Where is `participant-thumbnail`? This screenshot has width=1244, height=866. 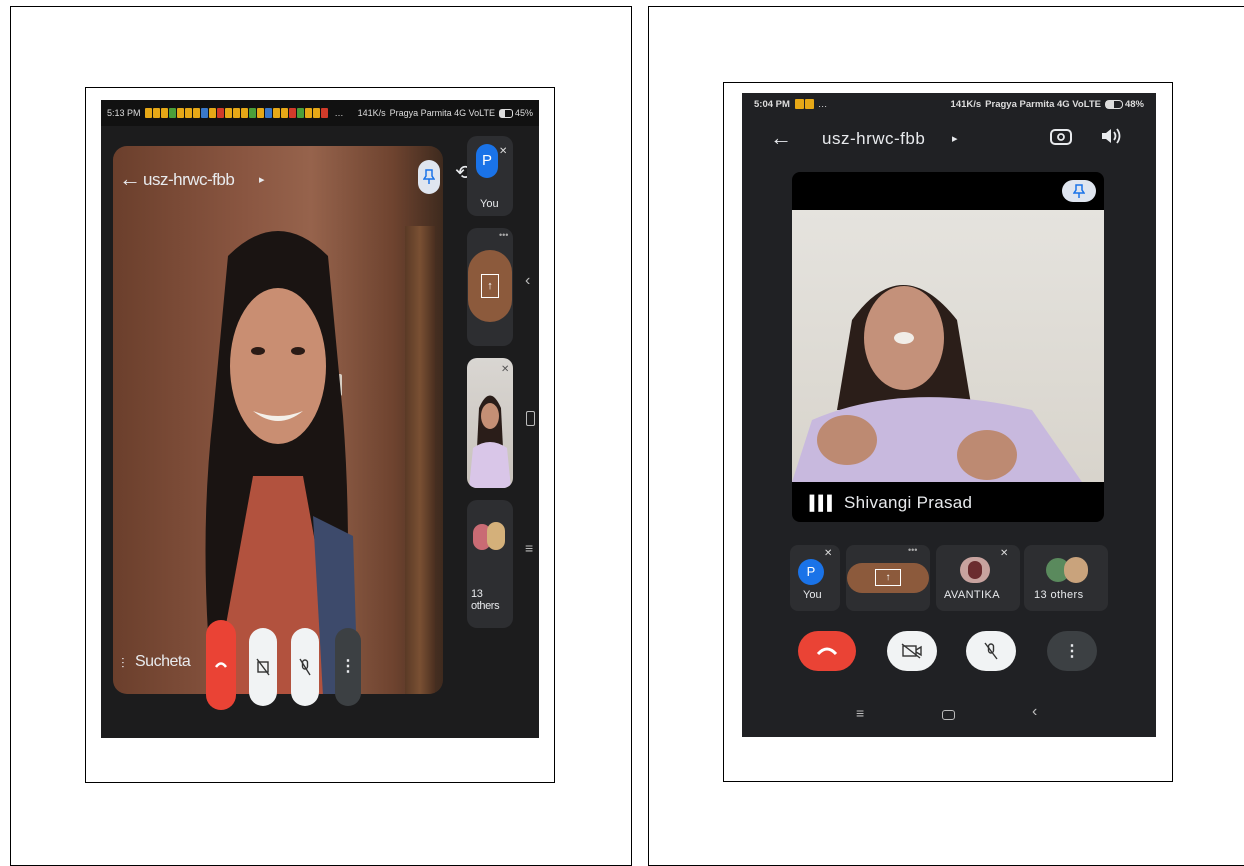
participant-thumbnail is located at coordinates (490, 423).